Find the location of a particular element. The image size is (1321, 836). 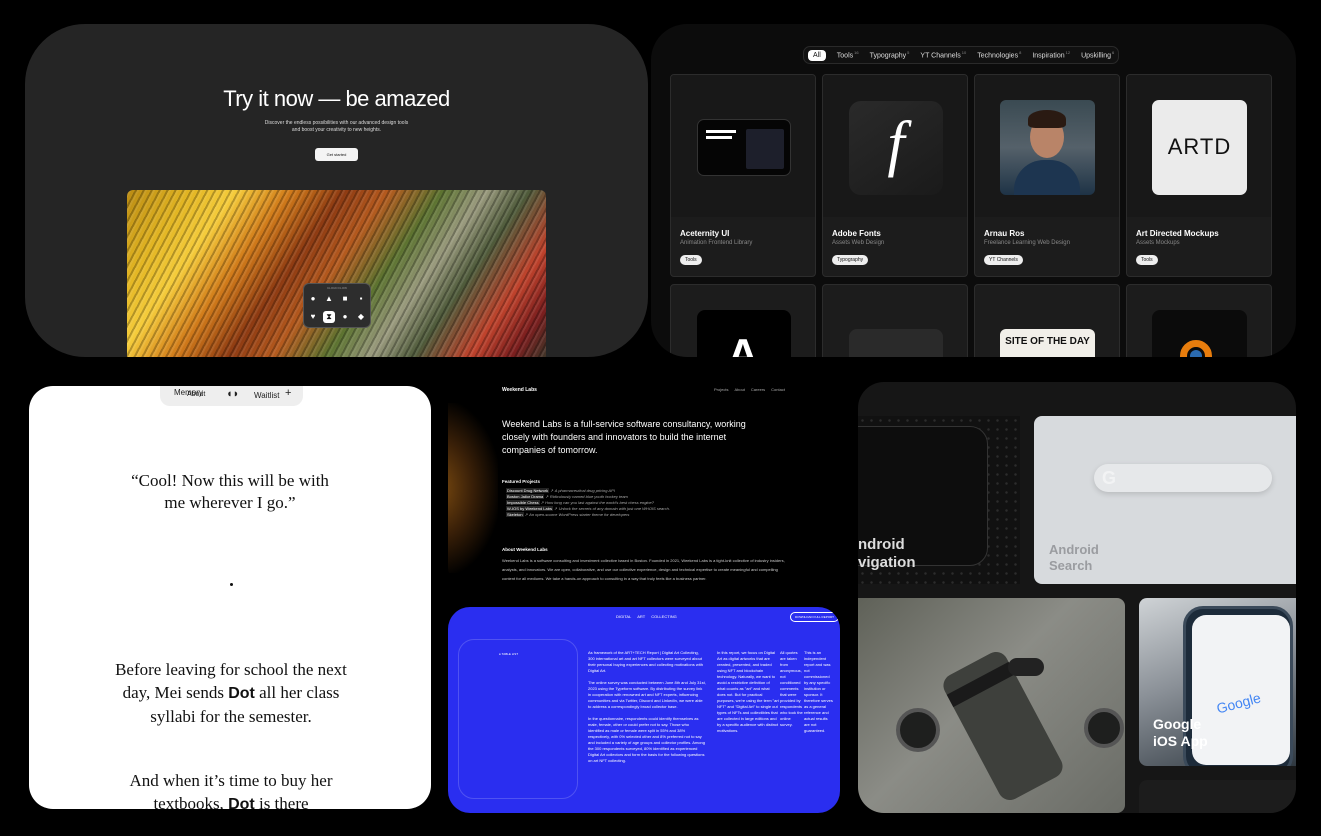

pixel-devices-tile is located at coordinates (991, 705).